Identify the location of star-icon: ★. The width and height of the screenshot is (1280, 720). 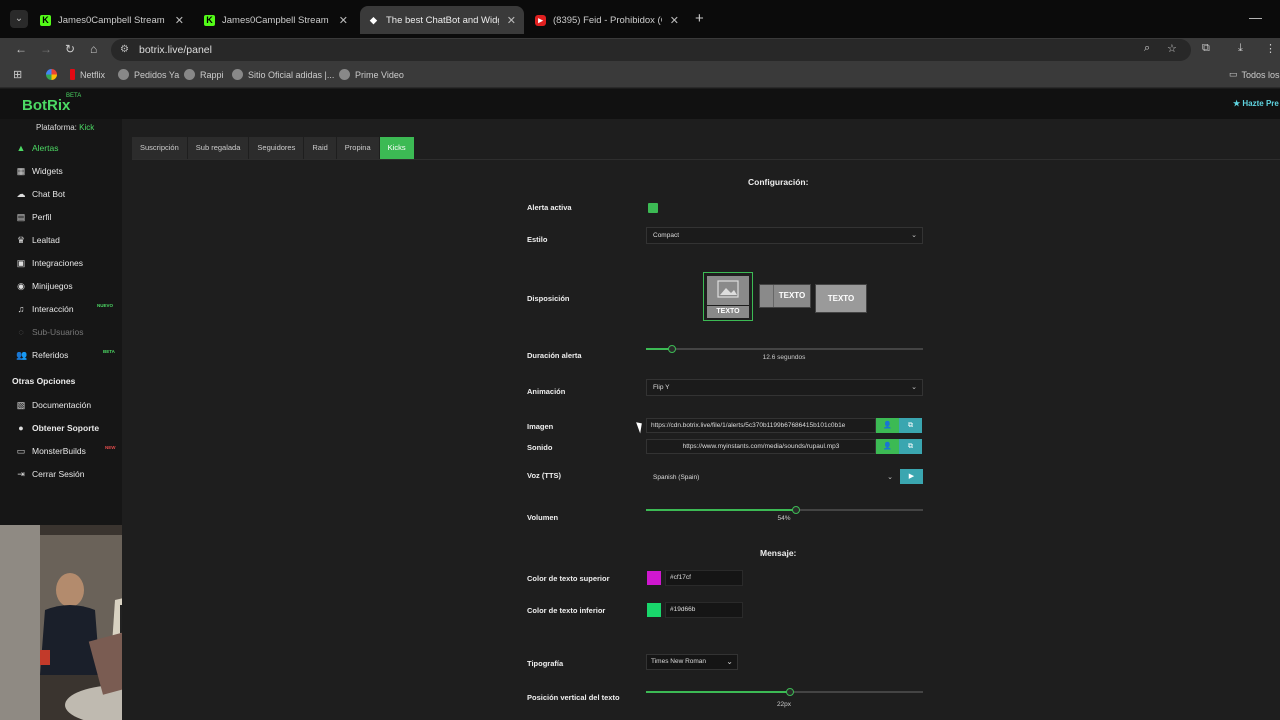
(1238, 103).